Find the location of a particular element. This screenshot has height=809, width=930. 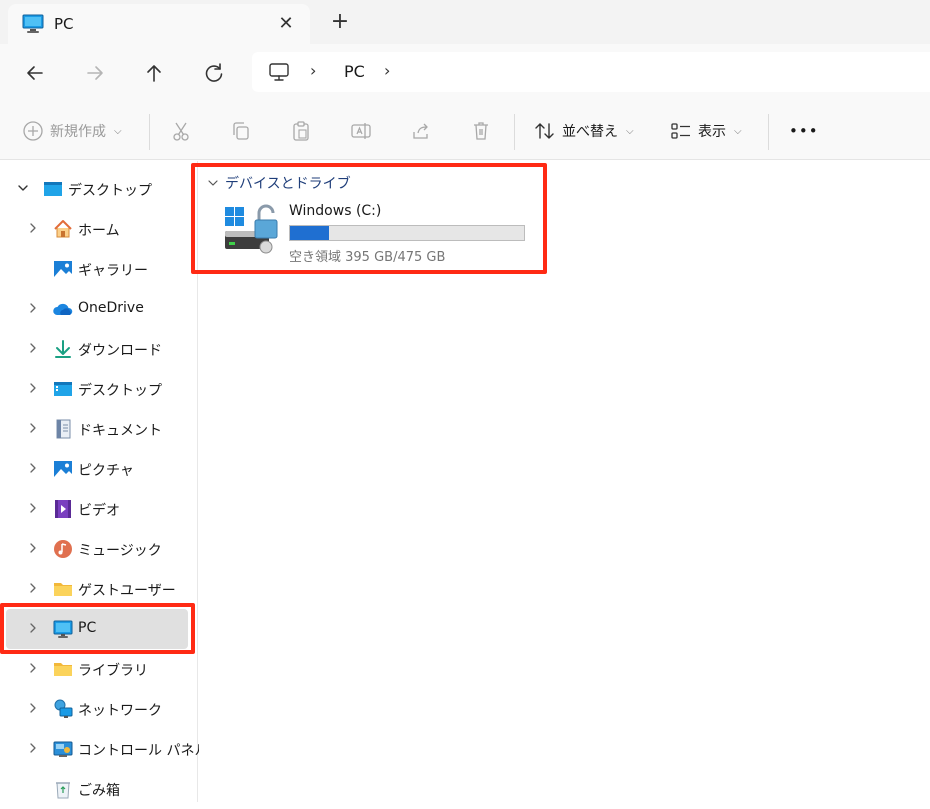

new-button-label: 新規作成 is located at coordinates (78, 132).